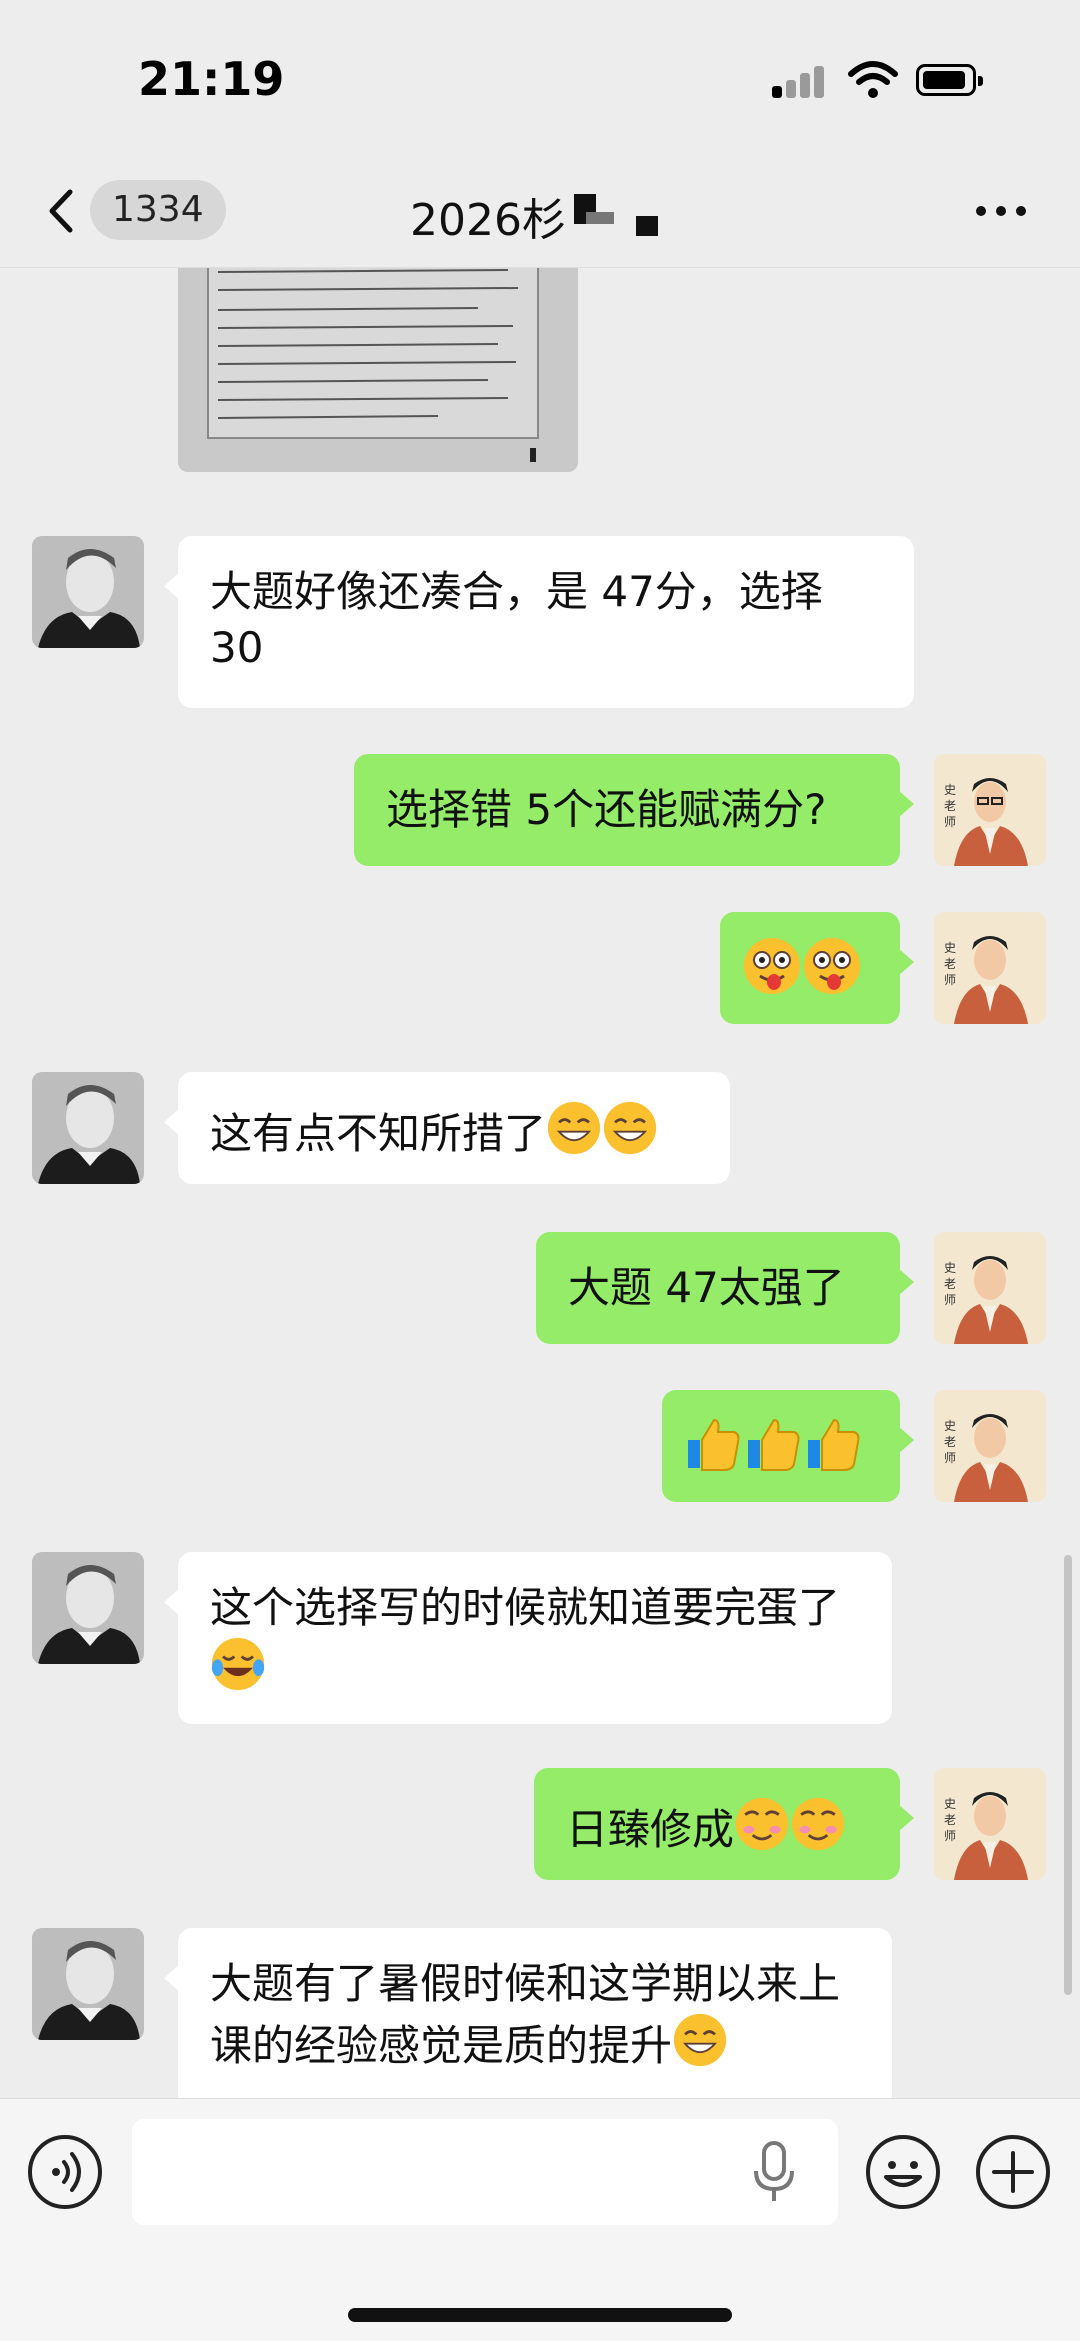 Image resolution: width=1080 pixels, height=2341 pixels. What do you see at coordinates (378, 1133) in the screenshot?
I see `message-text: 这有点不知所措了` at bounding box center [378, 1133].